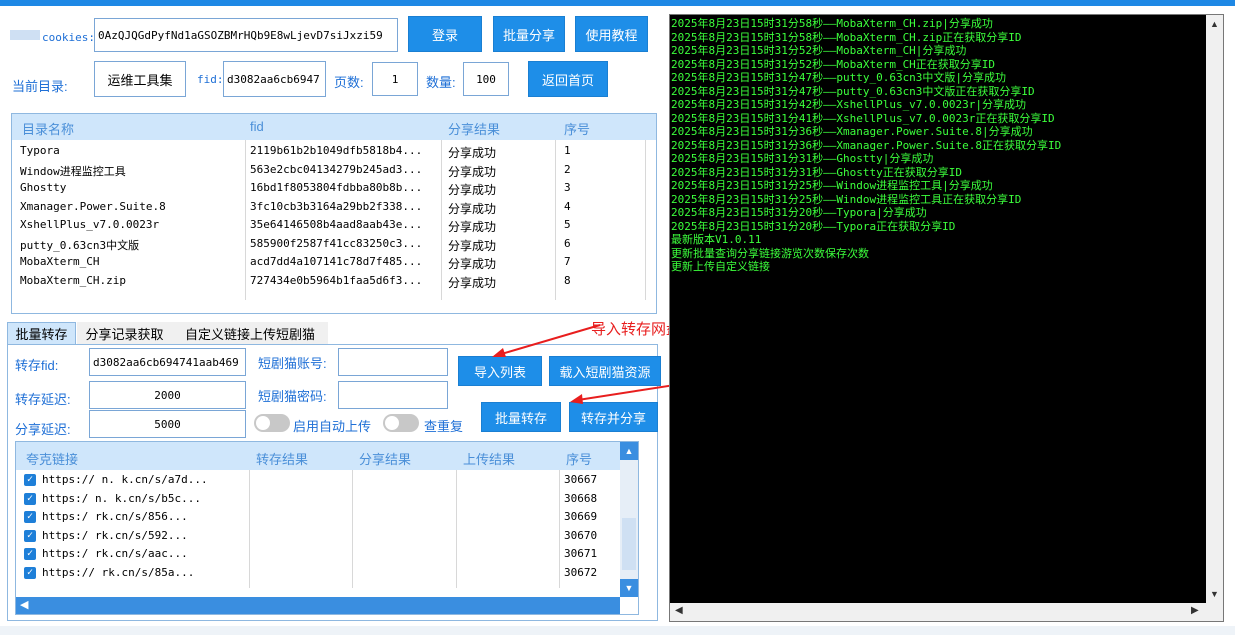 This screenshot has height=635, width=1235. What do you see at coordinates (813, 226) in the screenshot?
I see `log-line: 2025年8月23日15时31分20秒——Typora正在获取分享ID` at bounding box center [813, 226].